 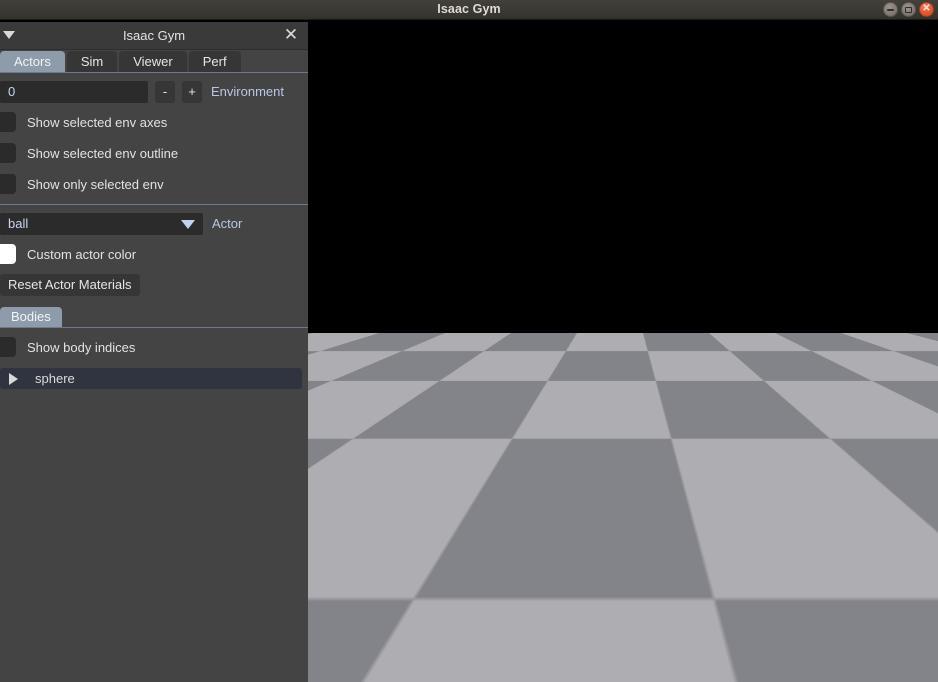 I want to click on panel-close-icon: ✕, so click(x=291, y=35).